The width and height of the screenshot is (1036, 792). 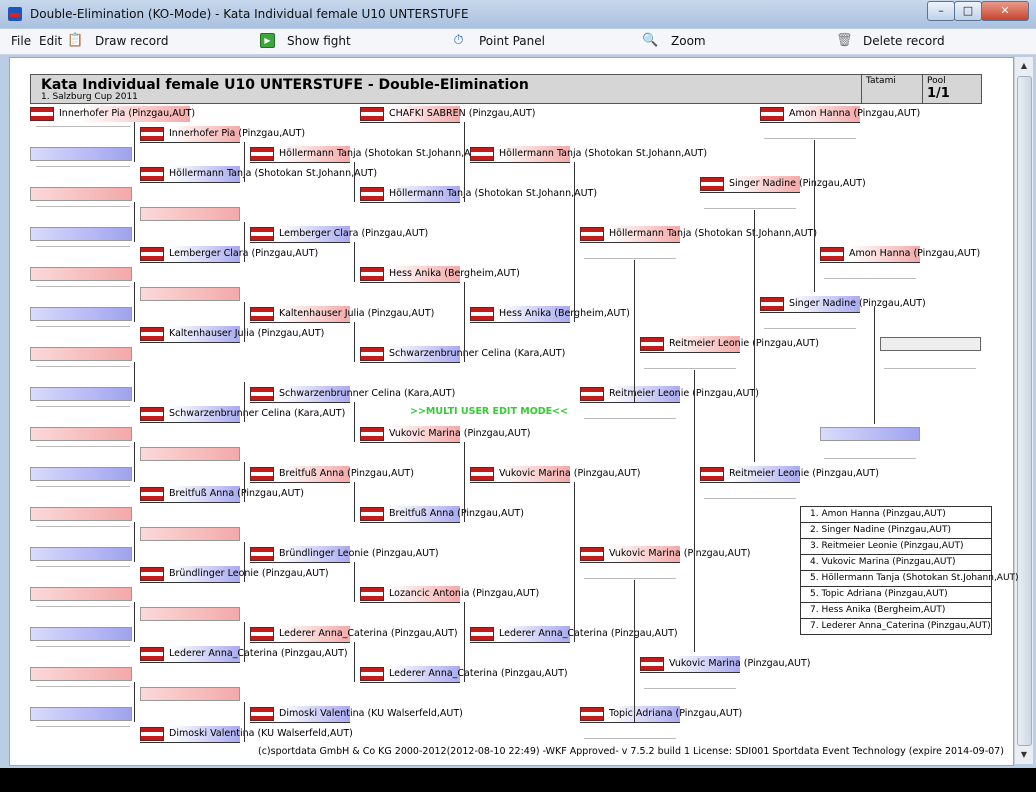 I want to click on minimize-button: –, so click(x=941, y=11).